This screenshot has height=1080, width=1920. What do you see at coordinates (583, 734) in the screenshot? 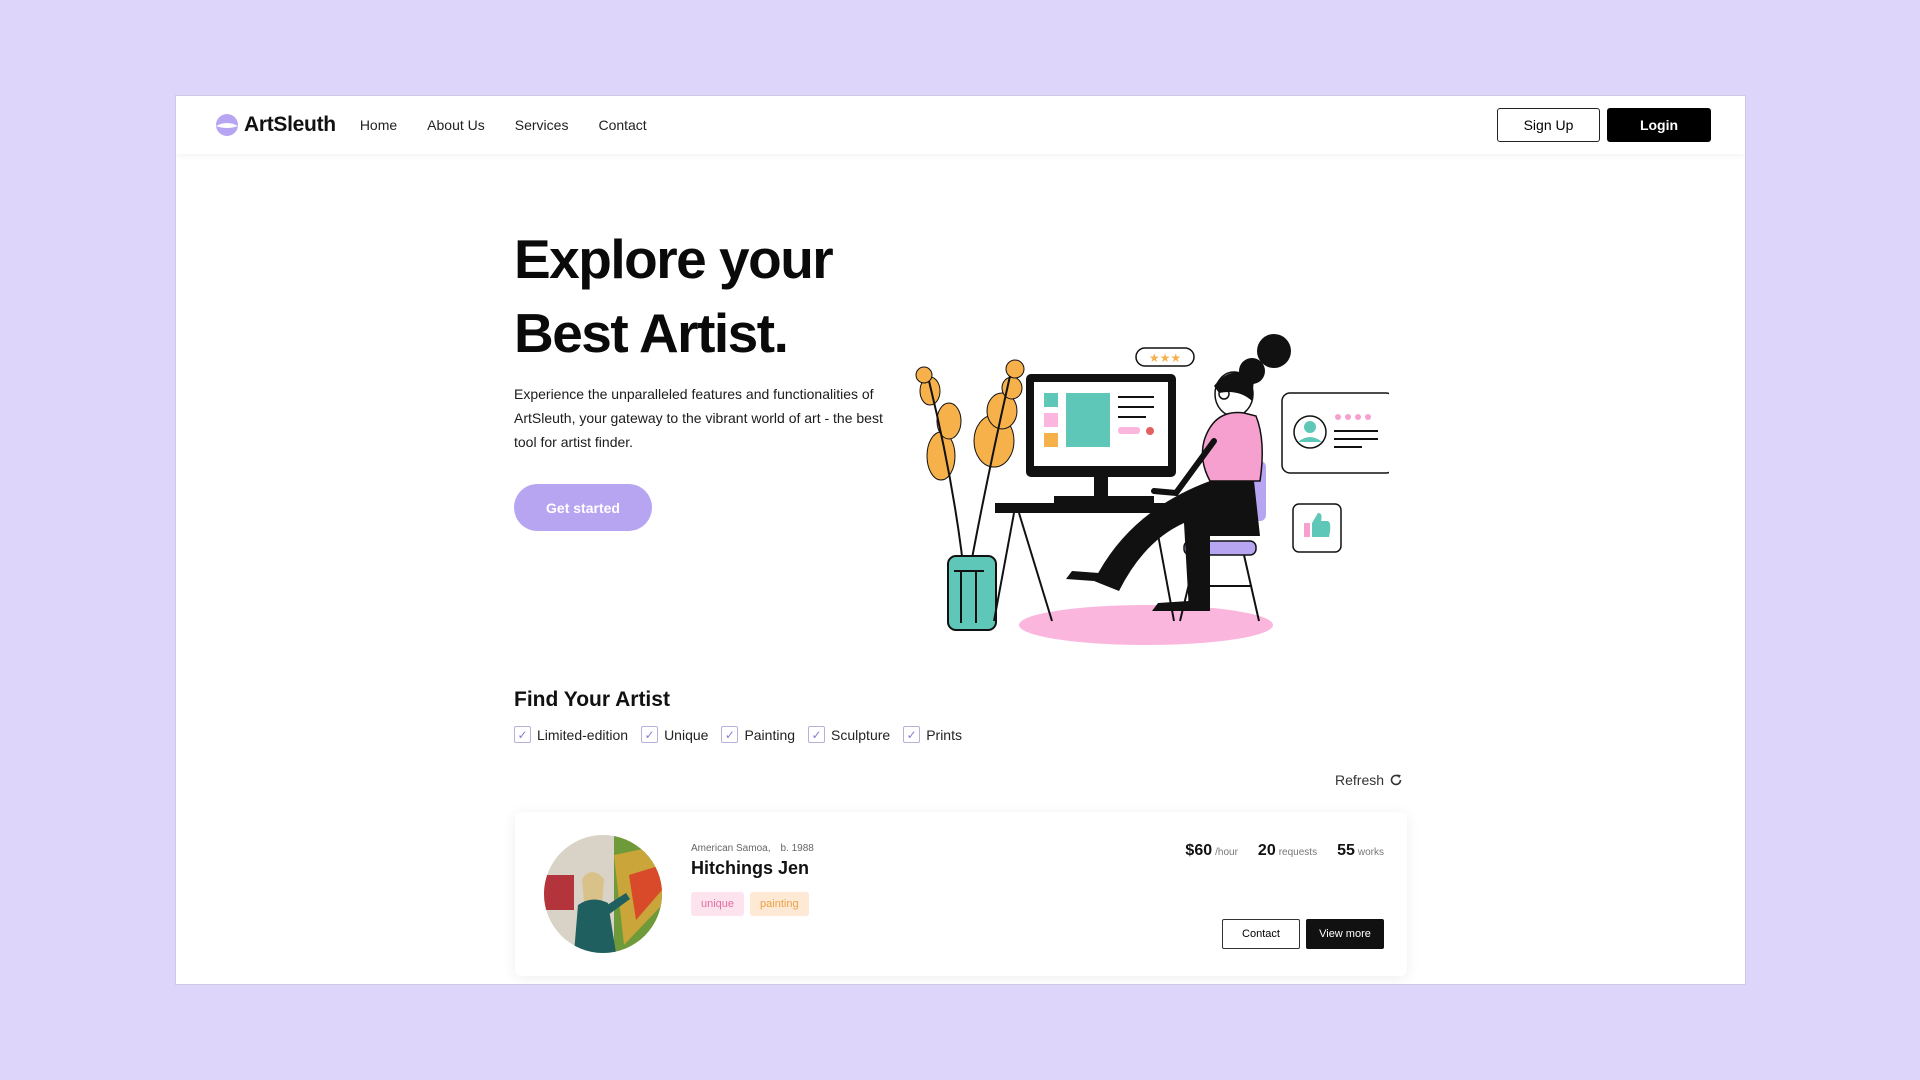
I see `filter-label: Limited-edition` at bounding box center [583, 734].